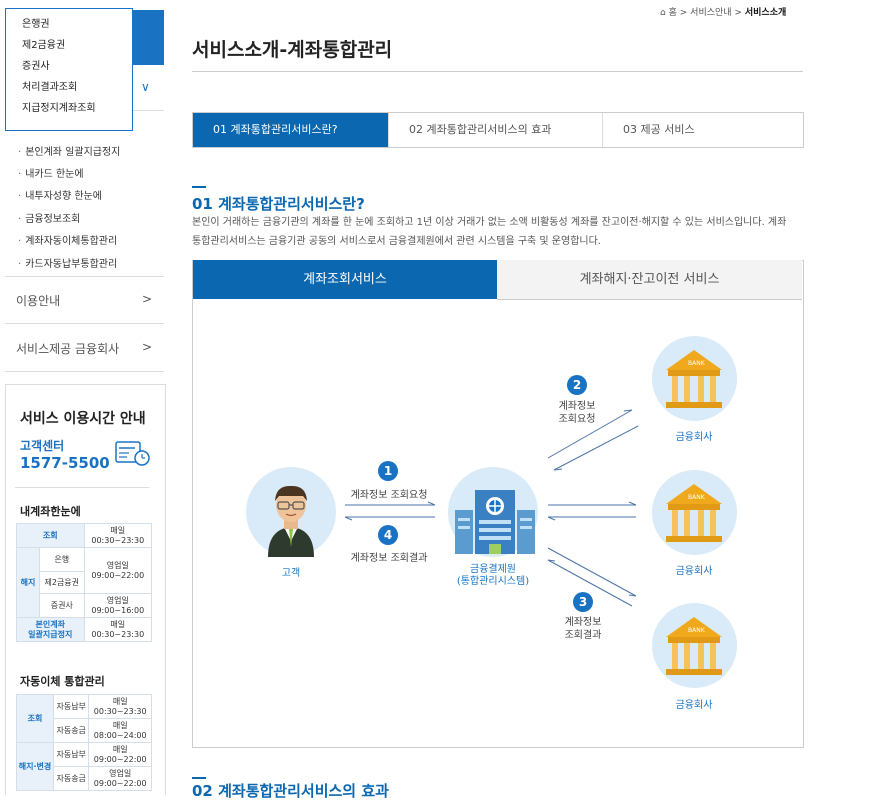 The height and width of the screenshot is (801, 874). I want to click on customer-label: 고객, so click(291, 573).